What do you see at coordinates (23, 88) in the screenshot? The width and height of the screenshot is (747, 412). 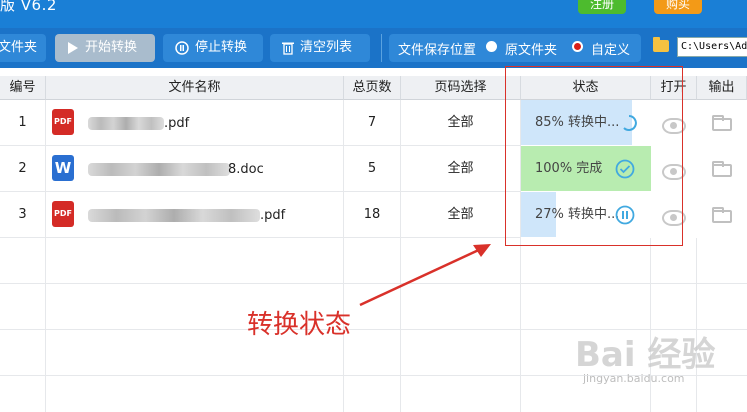 I see `col-header-no: 编号` at bounding box center [23, 88].